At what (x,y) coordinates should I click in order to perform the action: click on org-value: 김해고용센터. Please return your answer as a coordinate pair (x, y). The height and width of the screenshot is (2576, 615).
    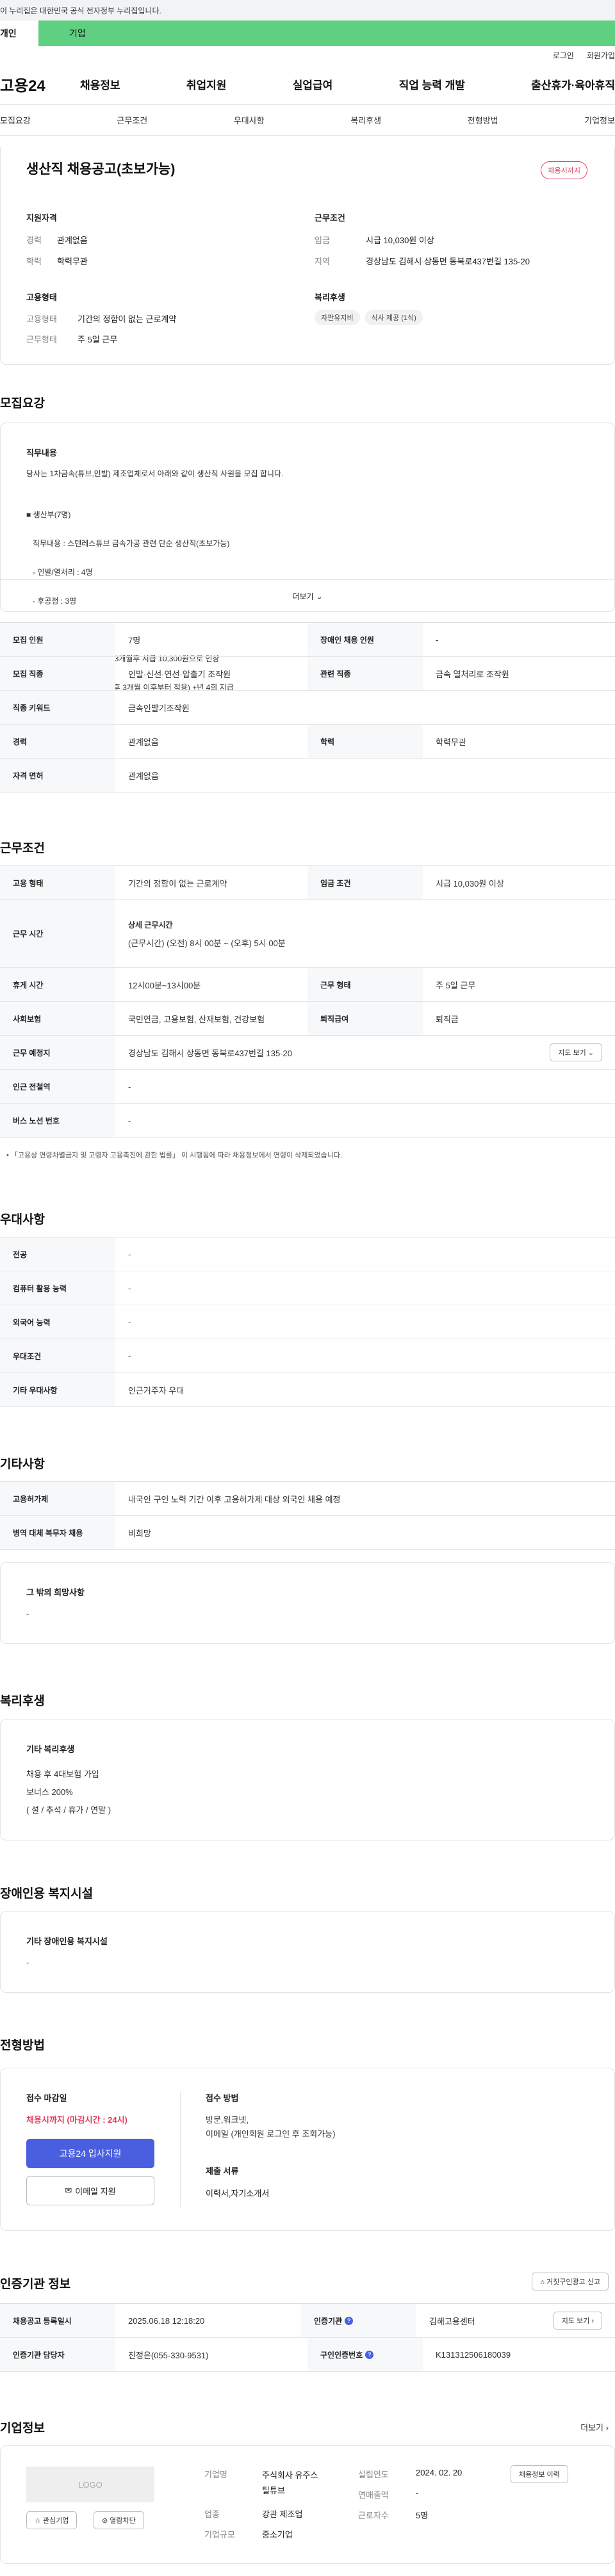
    Looking at the image, I should click on (452, 2321).